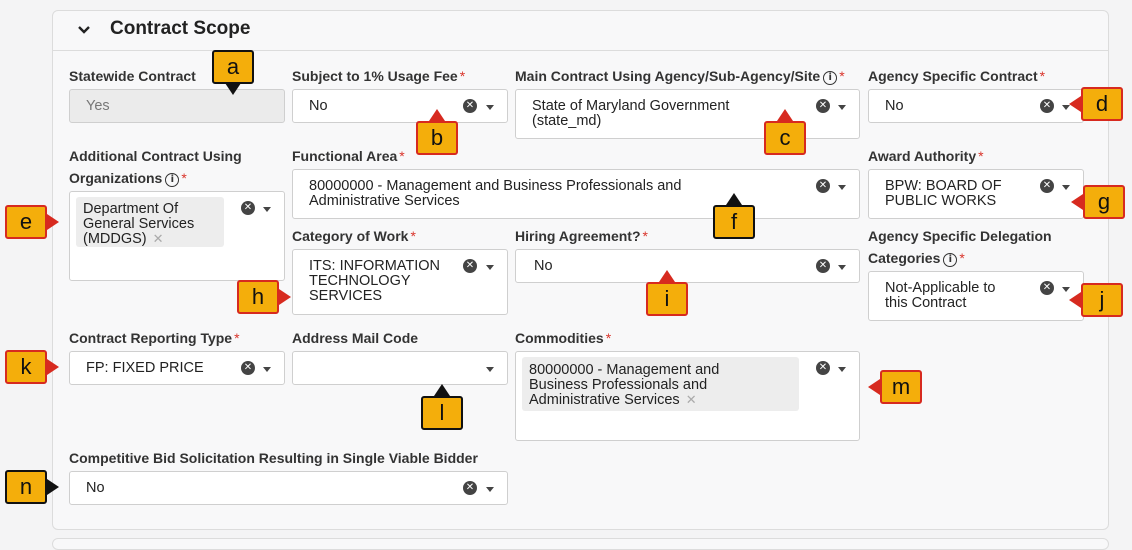 This screenshot has height=550, width=1132. I want to click on callout-l-pointer, so click(442, 390).